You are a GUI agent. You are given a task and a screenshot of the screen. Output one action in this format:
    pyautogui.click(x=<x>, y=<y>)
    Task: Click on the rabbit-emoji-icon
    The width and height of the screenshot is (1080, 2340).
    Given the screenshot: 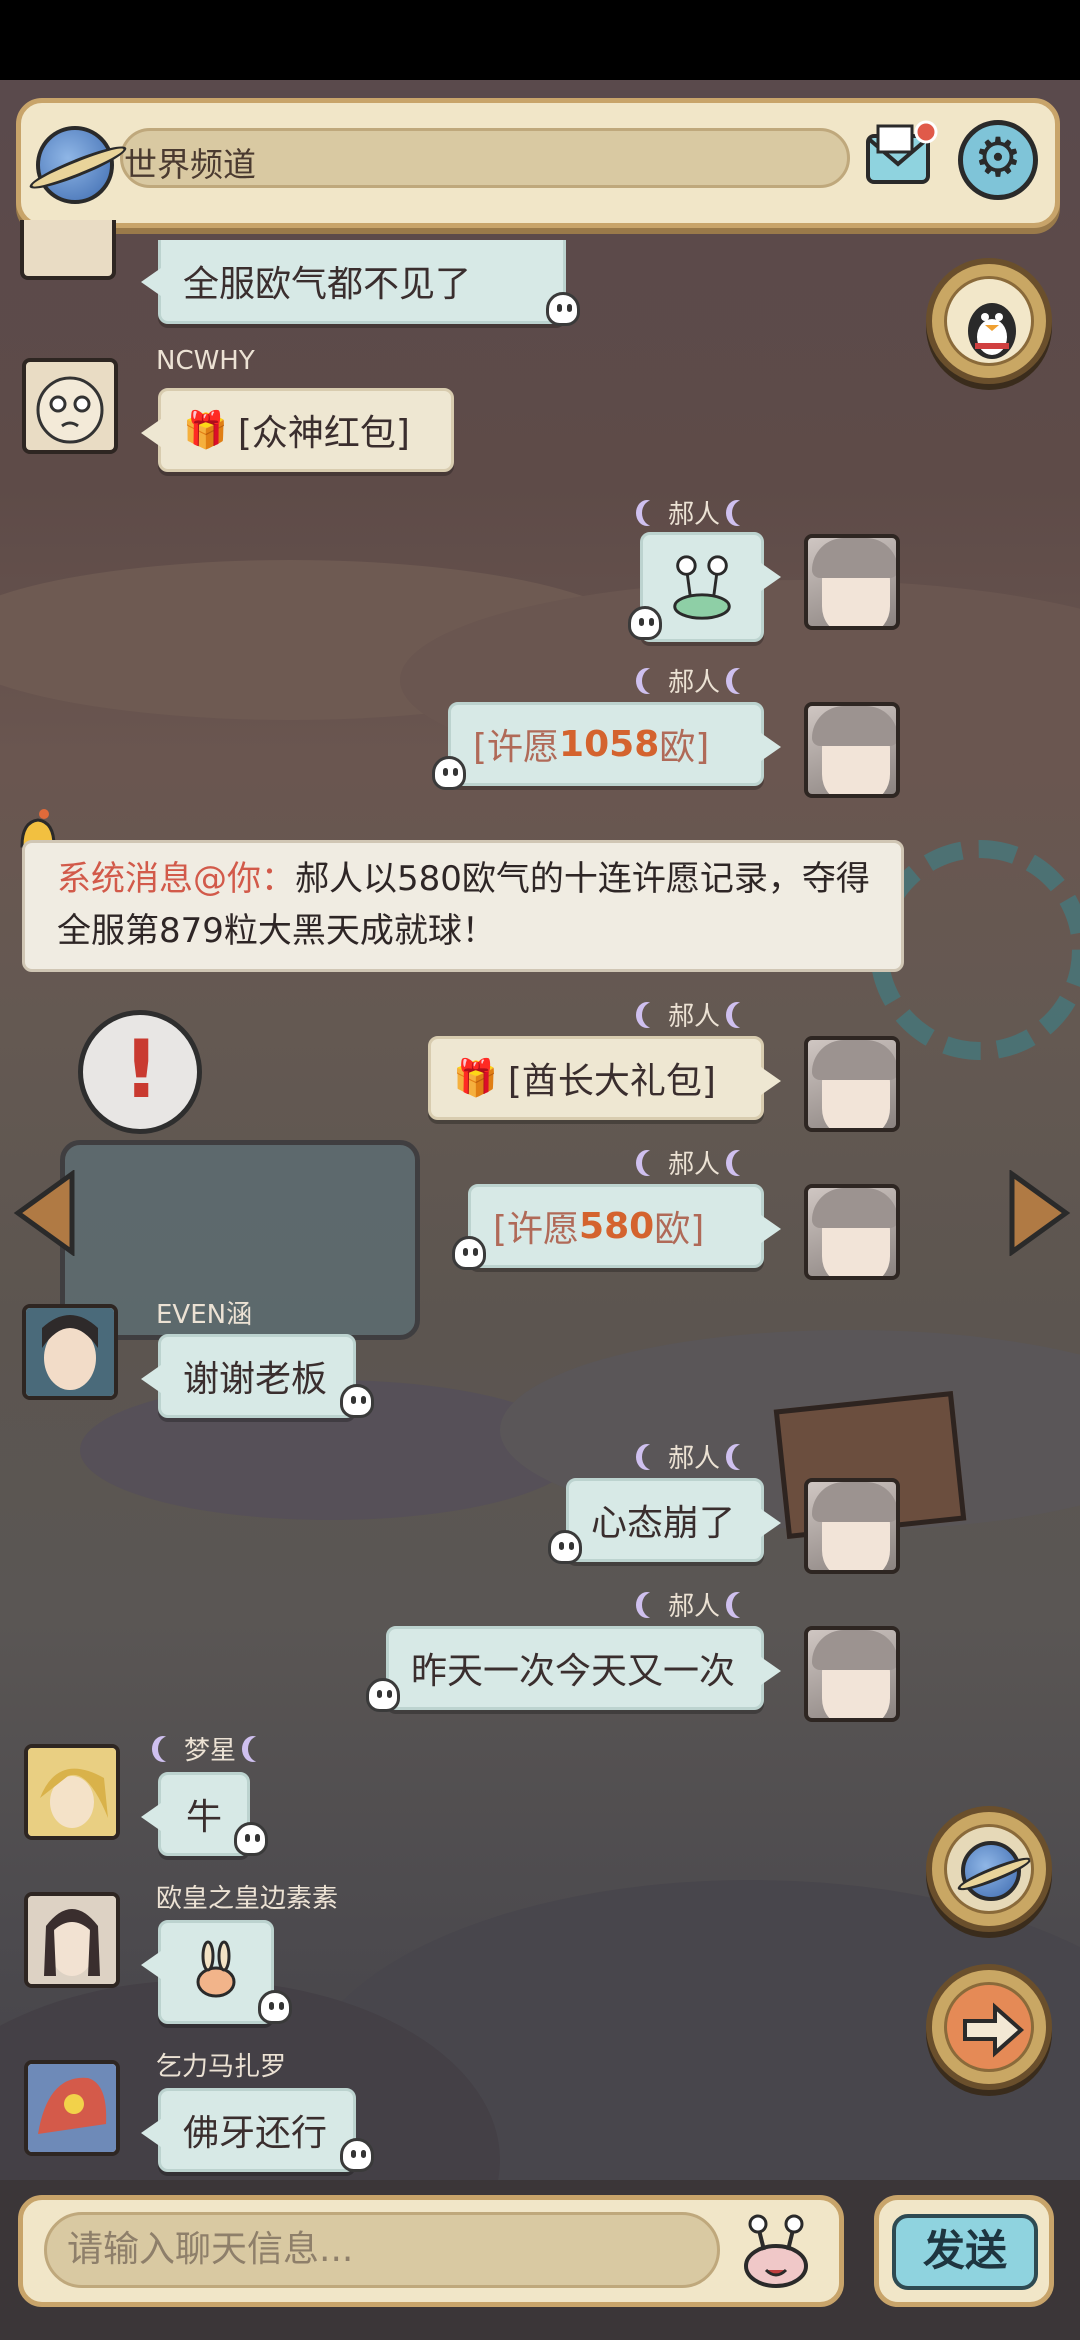 What is the action you would take?
    pyautogui.click(x=216, y=1969)
    